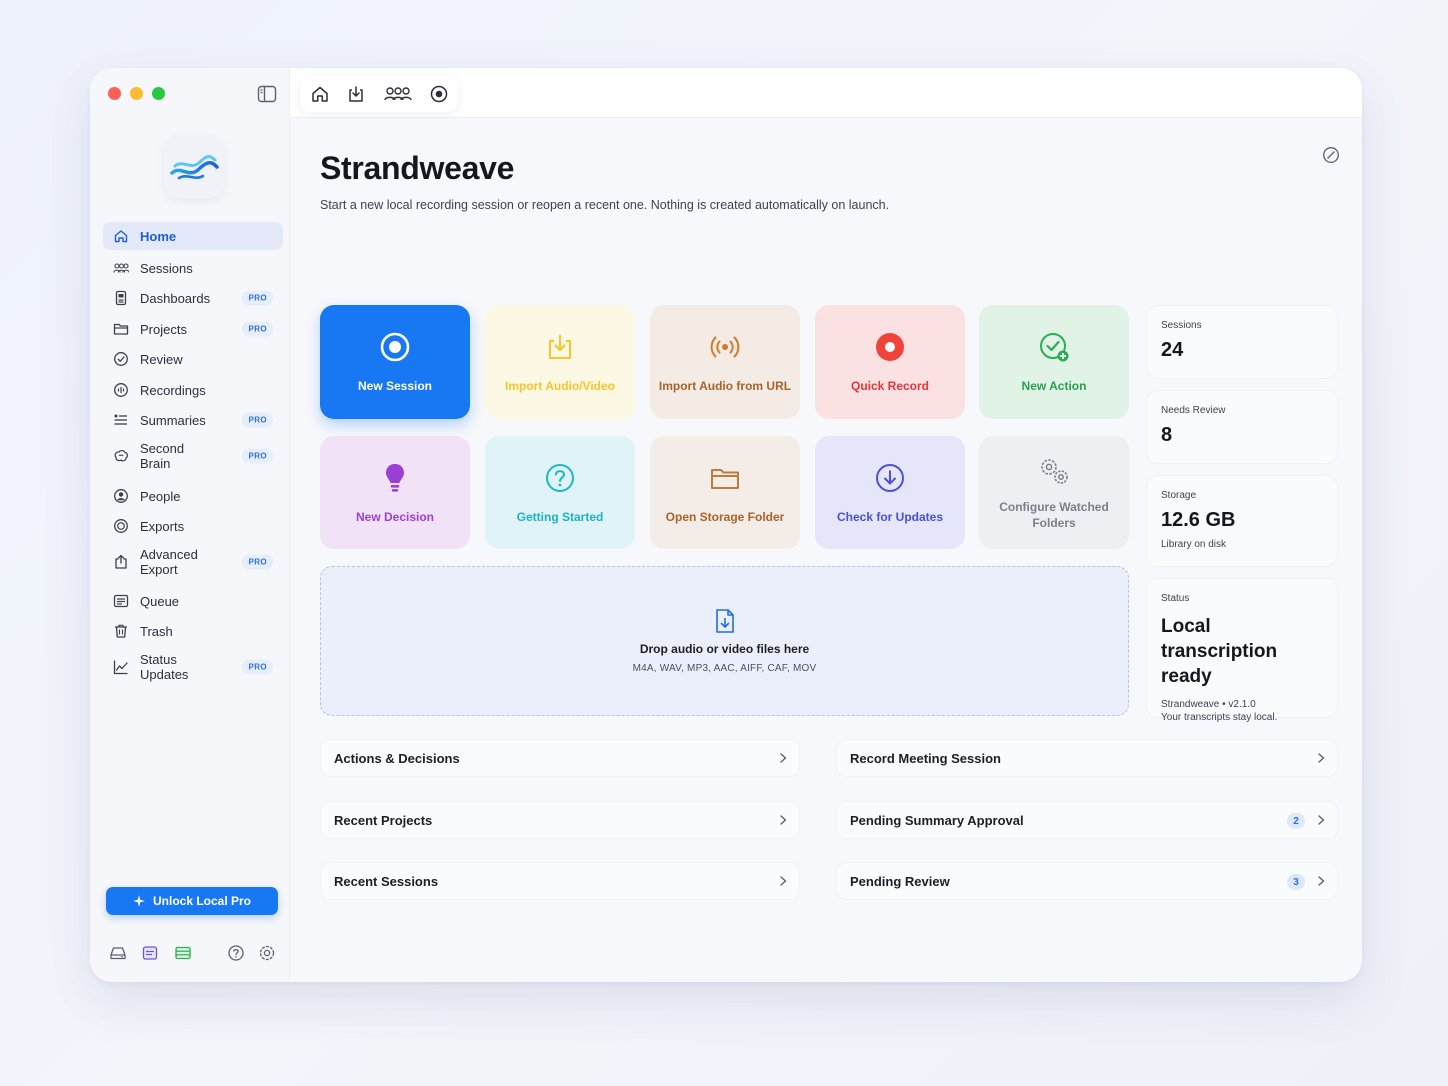 The width and height of the screenshot is (1448, 1086). Describe the element at coordinates (1087, 881) in the screenshot. I see `row-pending-review: Pending Review 3` at that location.